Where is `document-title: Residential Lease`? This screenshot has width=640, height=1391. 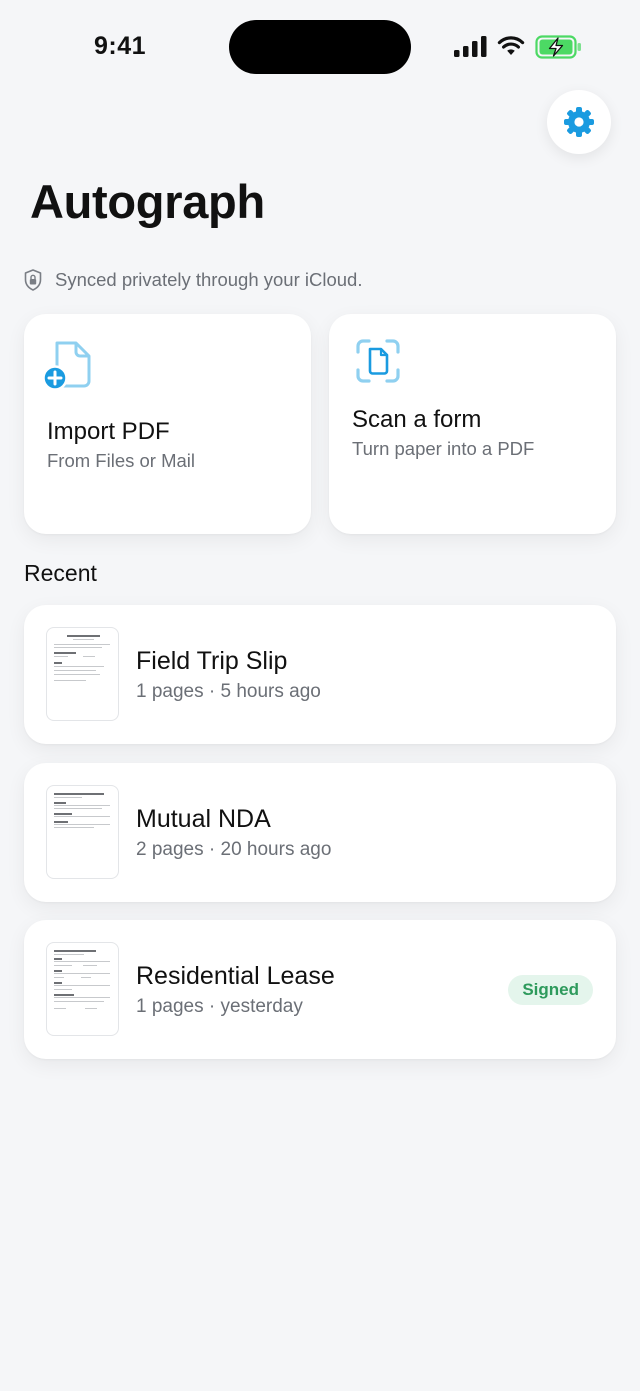 document-title: Residential Lease is located at coordinates (235, 976).